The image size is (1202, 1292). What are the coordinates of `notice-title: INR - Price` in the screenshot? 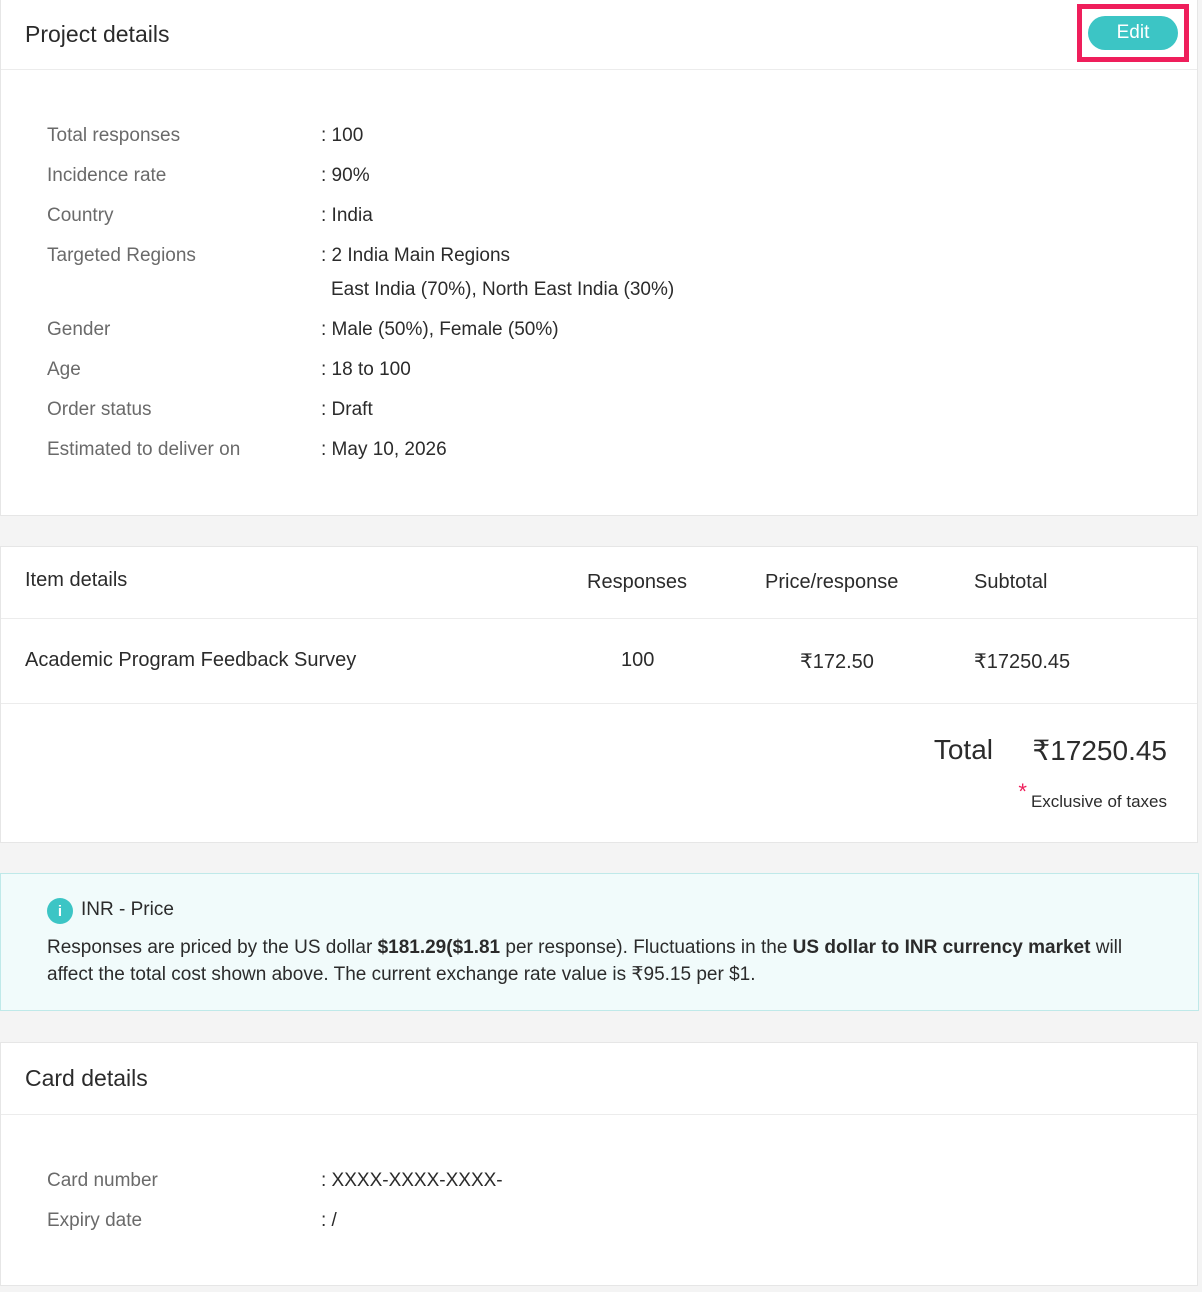 It's located at (127, 909).